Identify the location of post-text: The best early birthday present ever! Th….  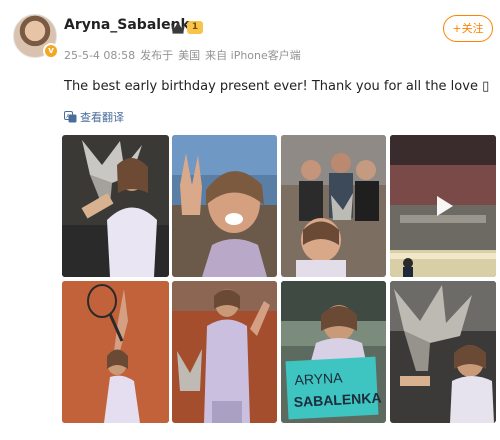
(277, 86).